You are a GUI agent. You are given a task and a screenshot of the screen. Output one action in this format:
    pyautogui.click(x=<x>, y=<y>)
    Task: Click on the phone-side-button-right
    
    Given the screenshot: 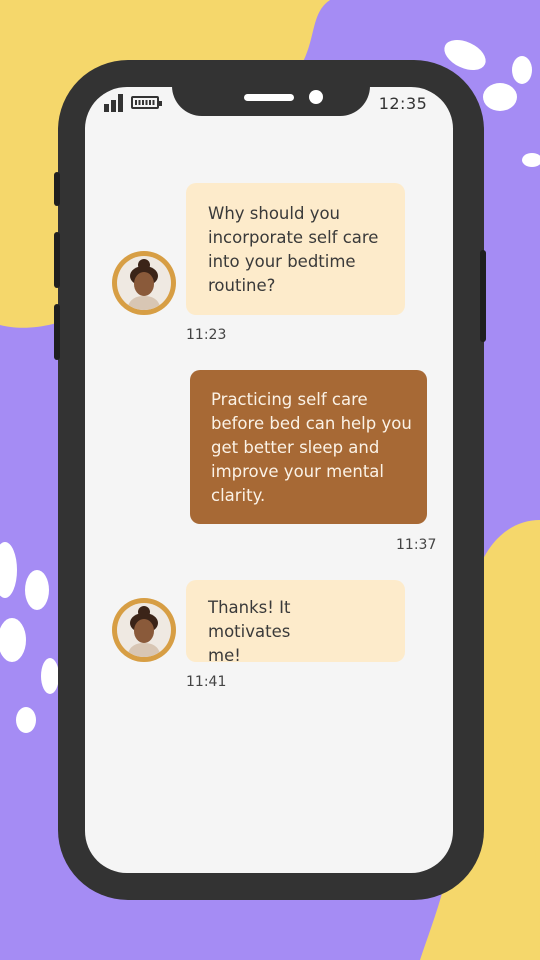 What is the action you would take?
    pyautogui.click(x=483, y=296)
    